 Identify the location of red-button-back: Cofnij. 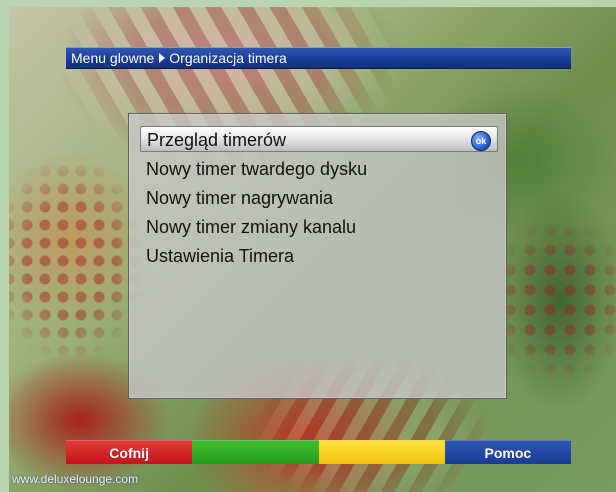
(129, 452).